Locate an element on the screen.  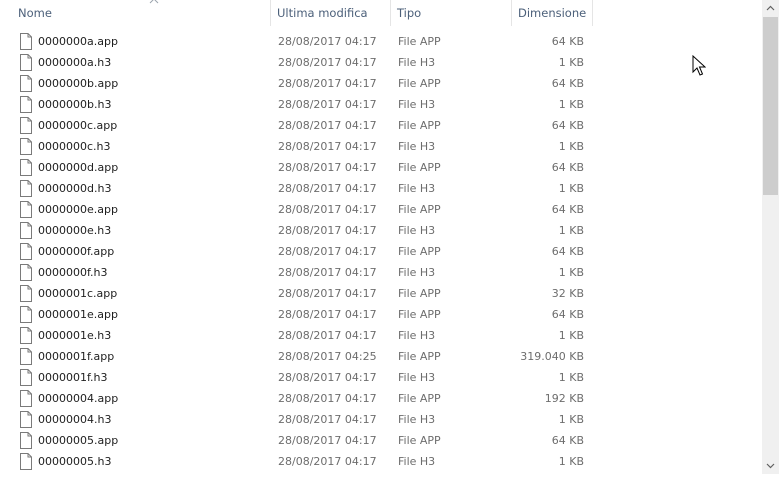
file-name: 0000000b.h3 is located at coordinates (75, 104).